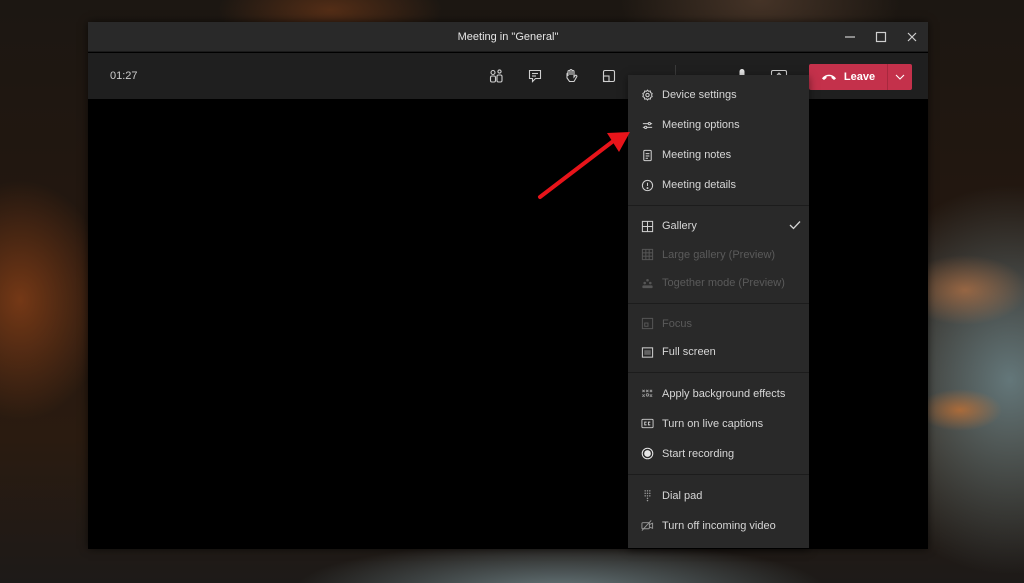 The width and height of the screenshot is (1024, 583). What do you see at coordinates (689, 352) in the screenshot?
I see `menu-item-label: Full screen` at bounding box center [689, 352].